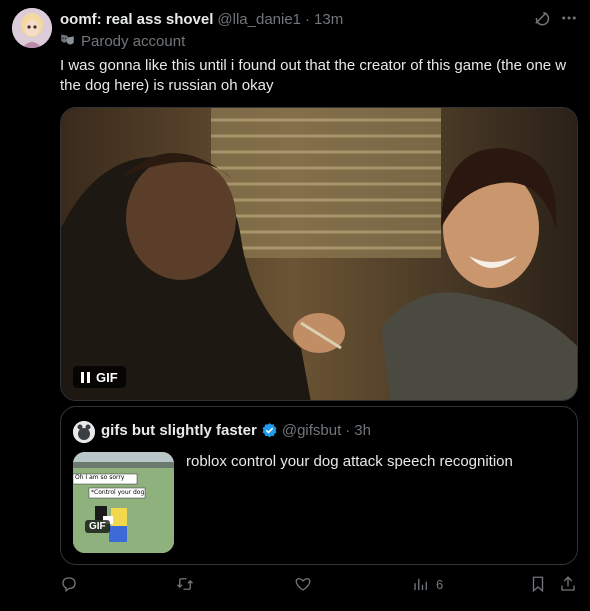 The image size is (590, 611). Describe the element at coordinates (100, 477) in the screenshot. I see `thumb-chat-bubble-1: Oh I am so sorry` at that location.